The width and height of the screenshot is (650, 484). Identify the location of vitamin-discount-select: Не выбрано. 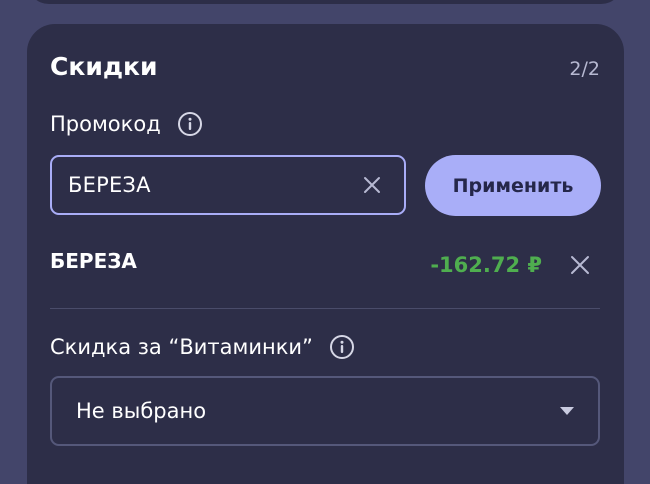
(325, 411).